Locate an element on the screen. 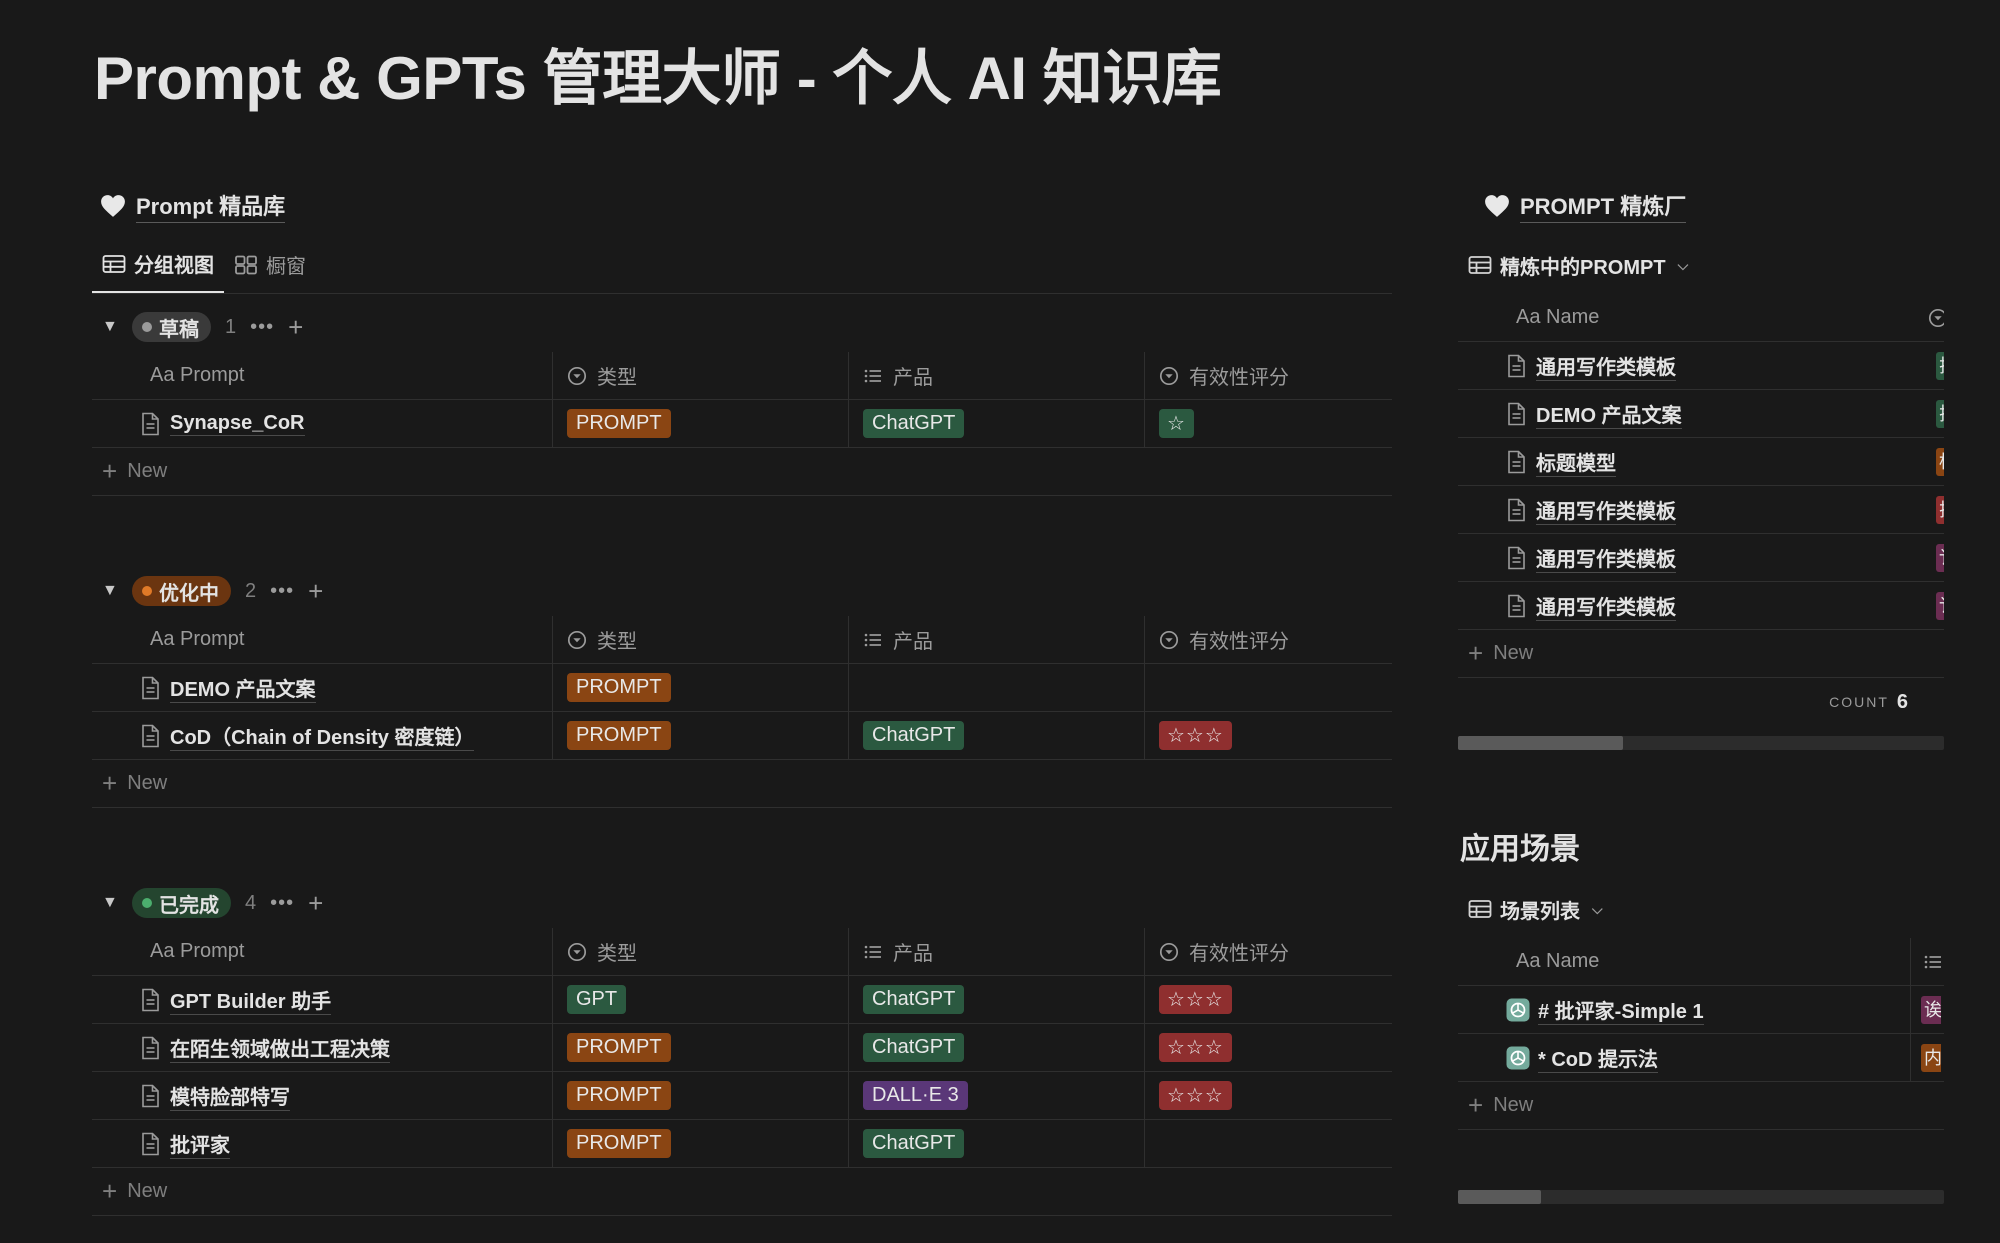 This screenshot has height=1243, width=2000. table-row: * CoD 提示法 内 is located at coordinates (1701, 1058).